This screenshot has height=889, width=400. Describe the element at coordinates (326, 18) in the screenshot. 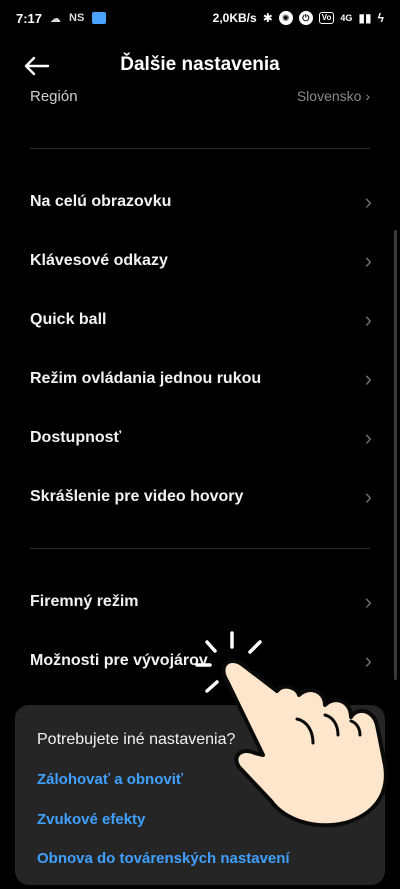

I see `volte-icon: Vo` at that location.